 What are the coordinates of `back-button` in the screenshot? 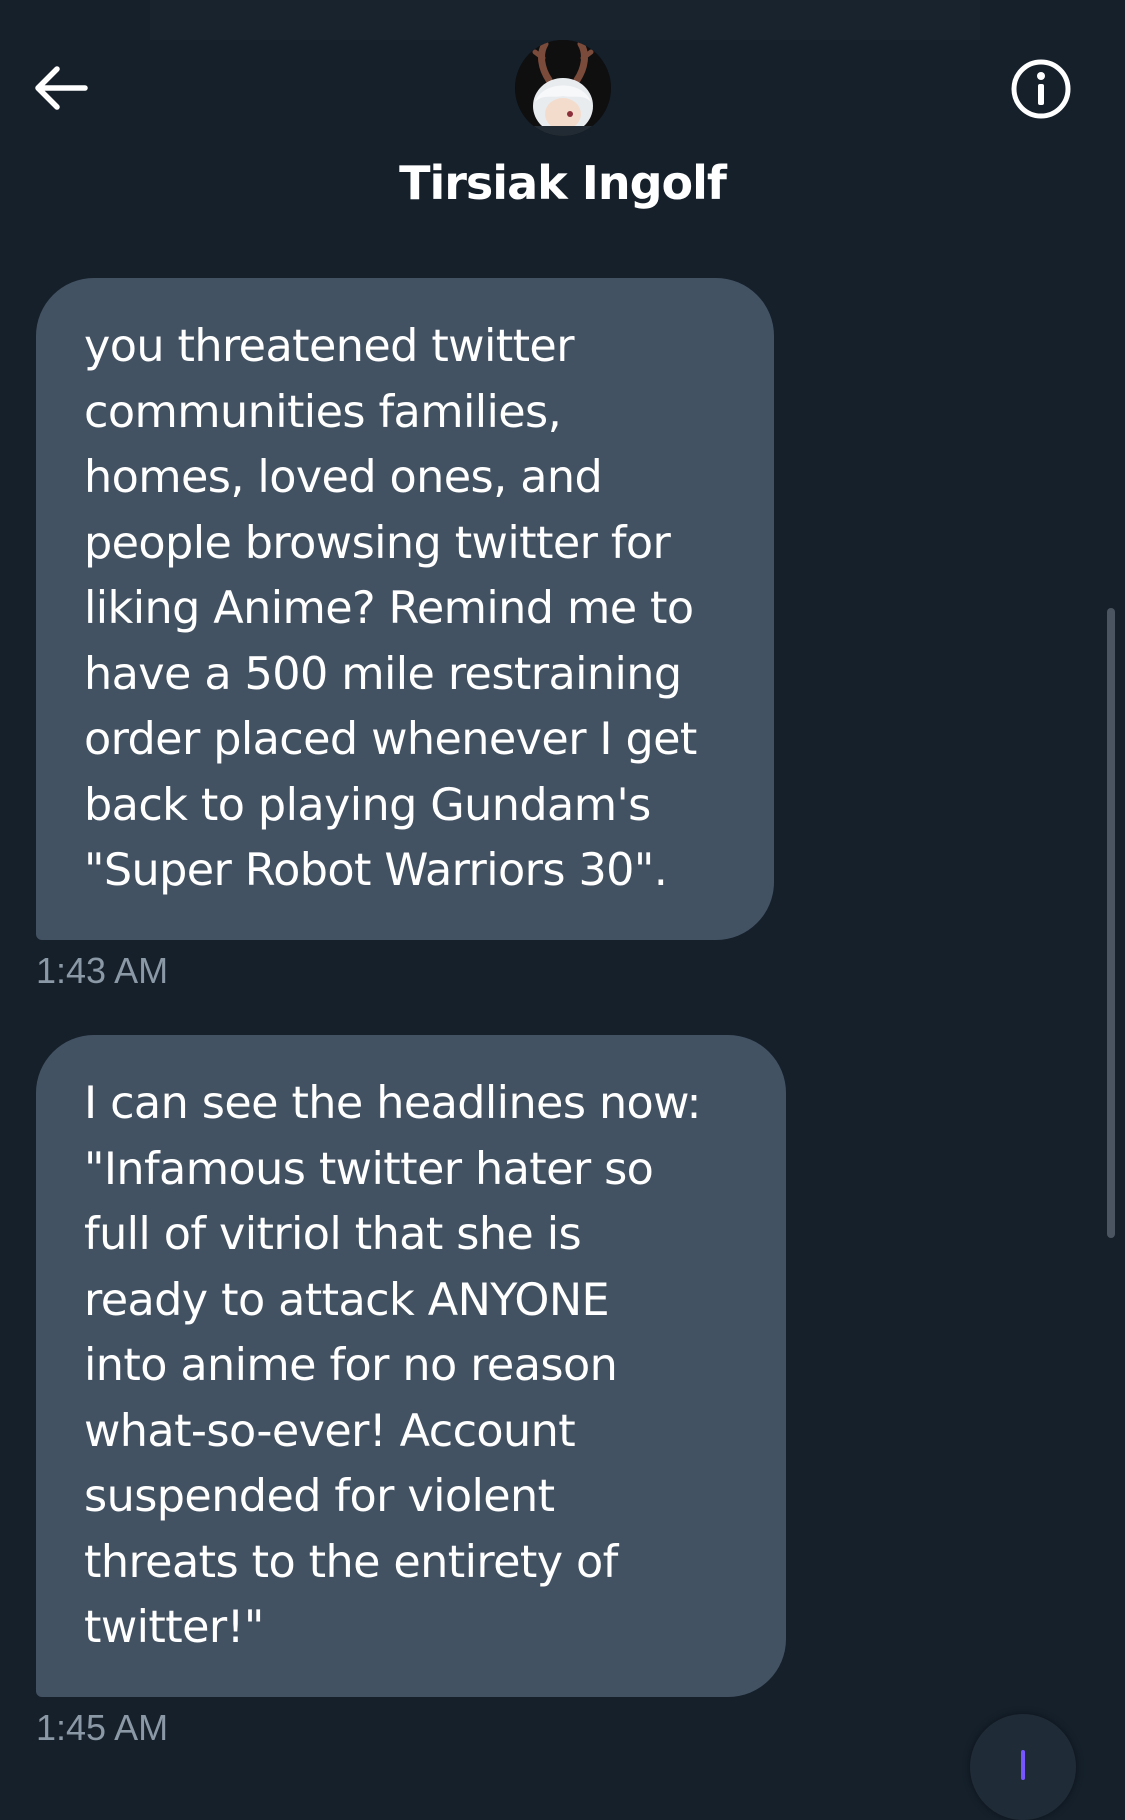 It's located at (61, 88).